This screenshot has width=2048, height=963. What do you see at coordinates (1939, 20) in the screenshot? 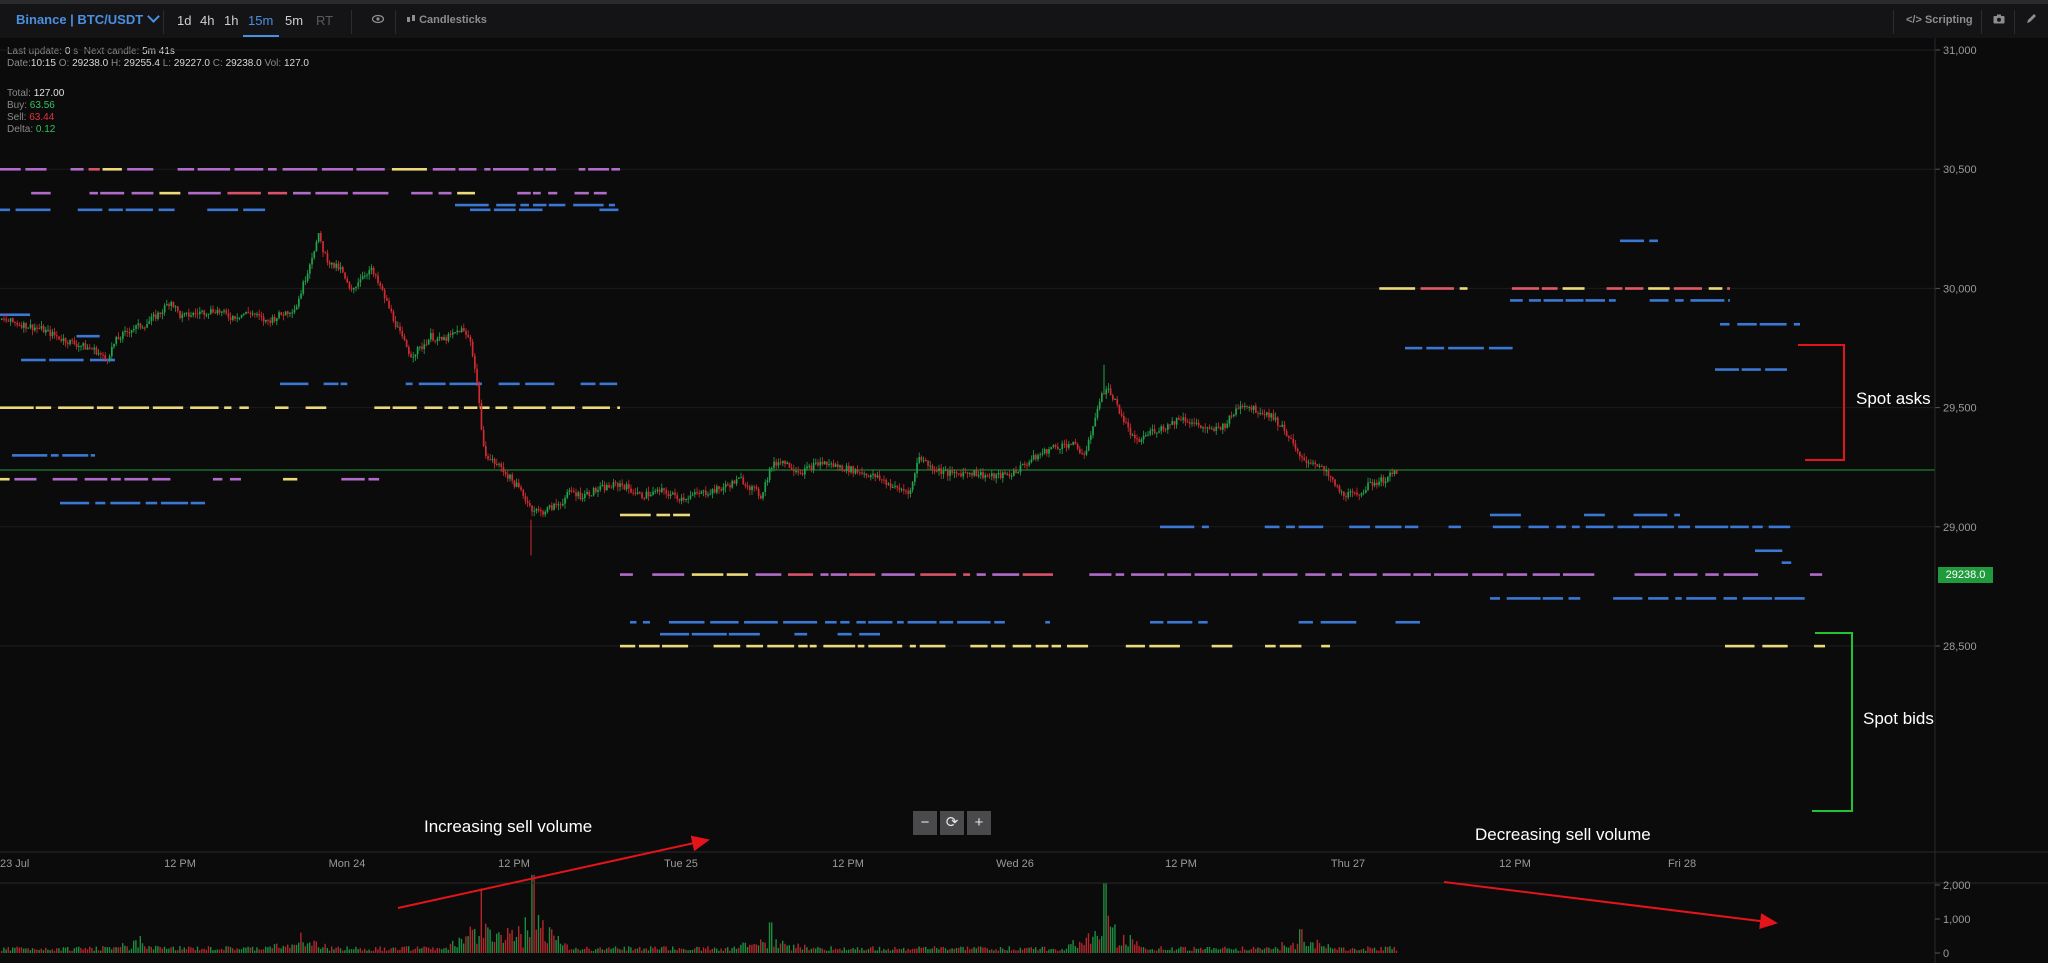
I see `scripting-button: </> Scripting` at bounding box center [1939, 20].